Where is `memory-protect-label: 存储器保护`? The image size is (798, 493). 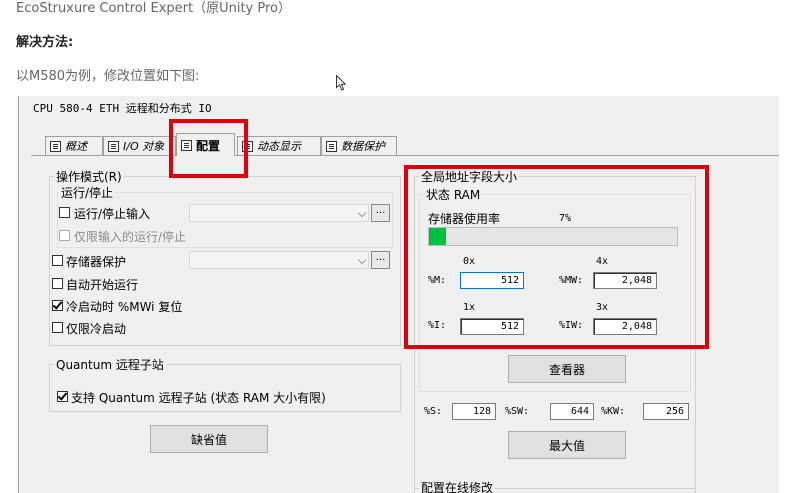 memory-protect-label: 存储器保护 is located at coordinates (96, 262).